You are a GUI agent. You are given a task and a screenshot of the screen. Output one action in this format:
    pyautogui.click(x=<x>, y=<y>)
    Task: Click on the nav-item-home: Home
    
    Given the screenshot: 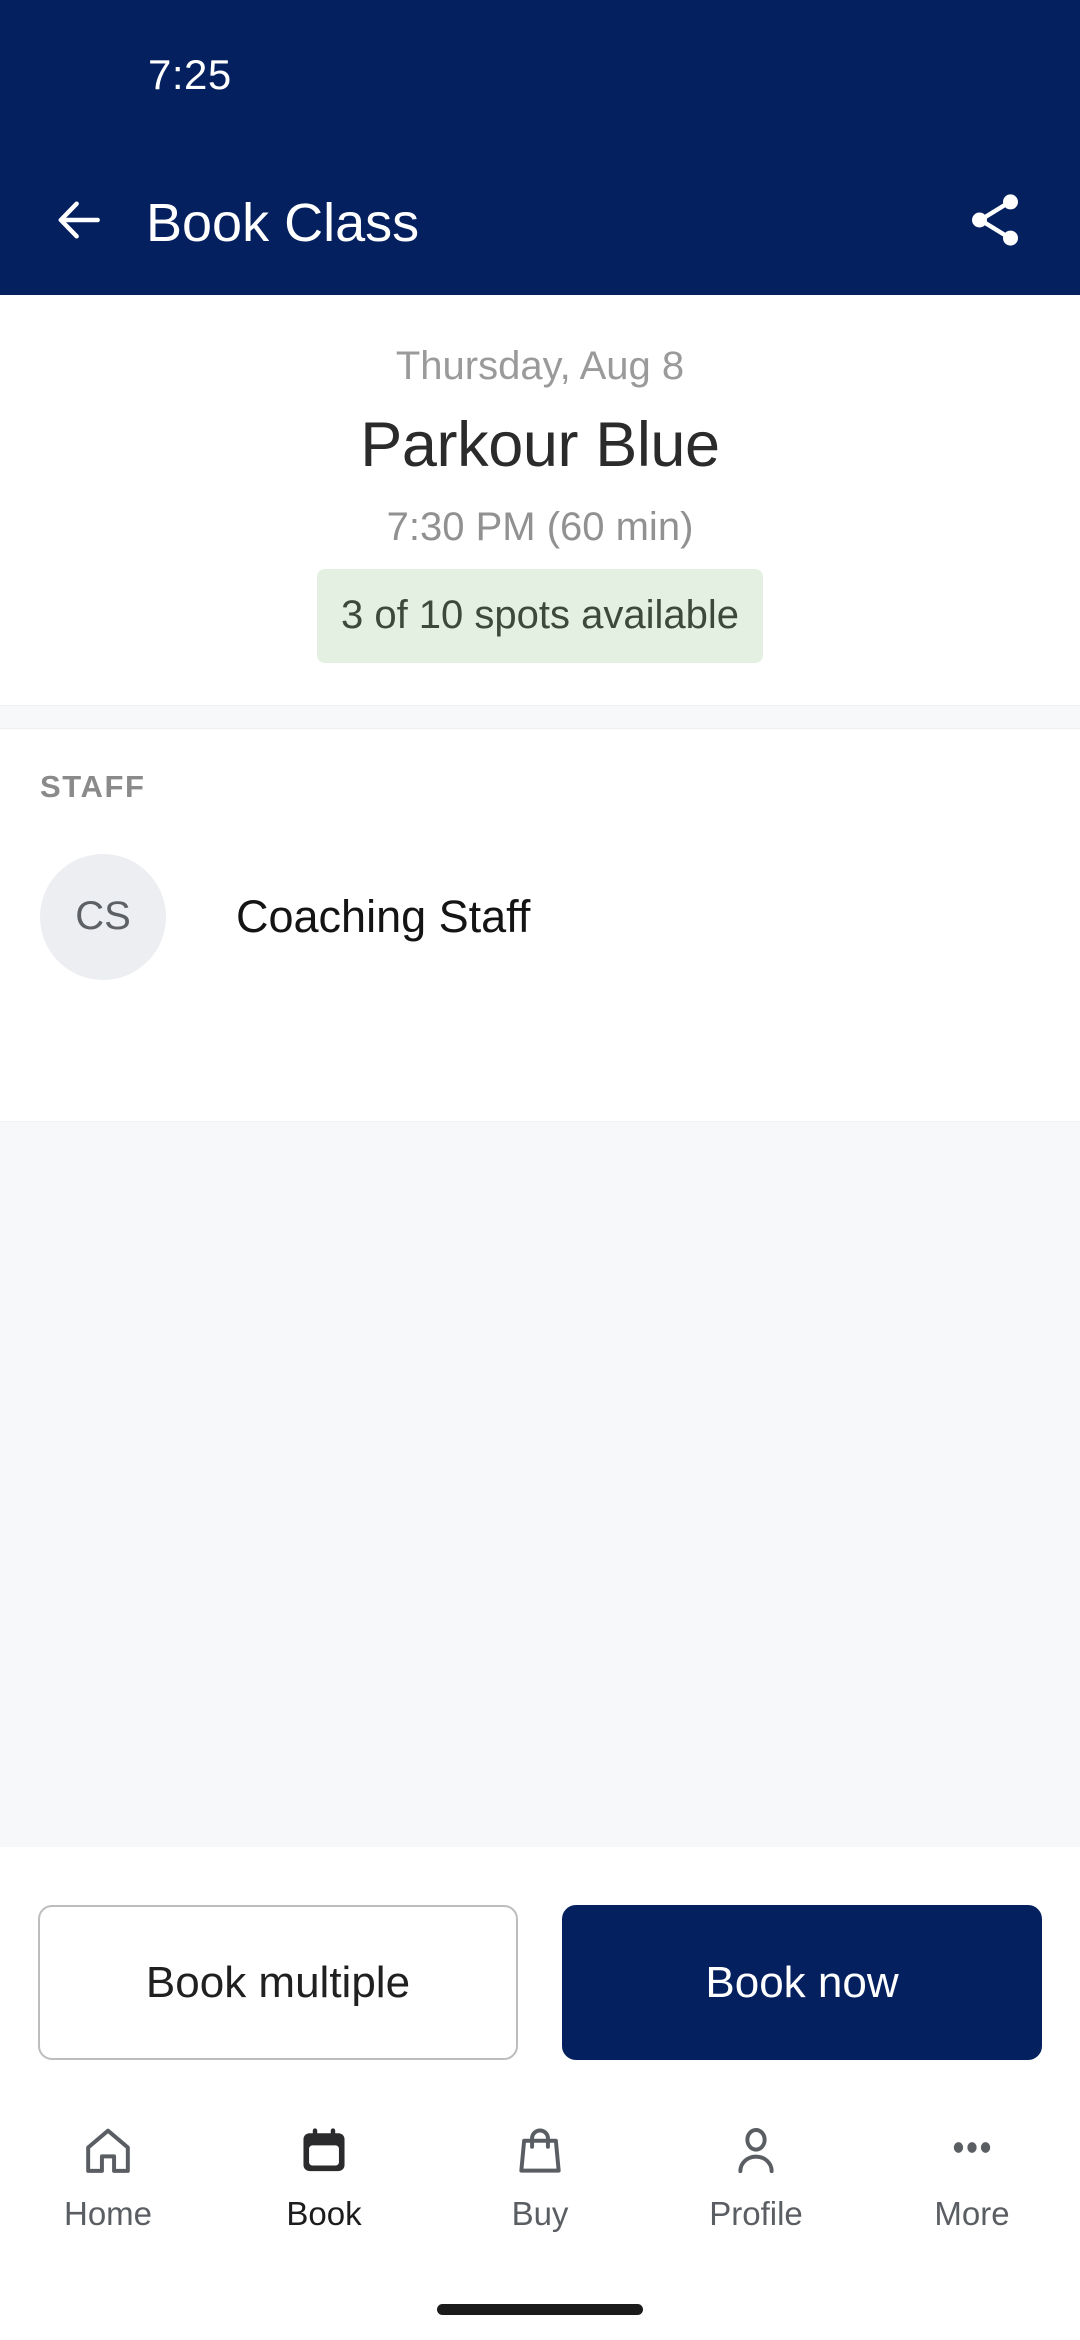 What is the action you would take?
    pyautogui.click(x=108, y=2174)
    